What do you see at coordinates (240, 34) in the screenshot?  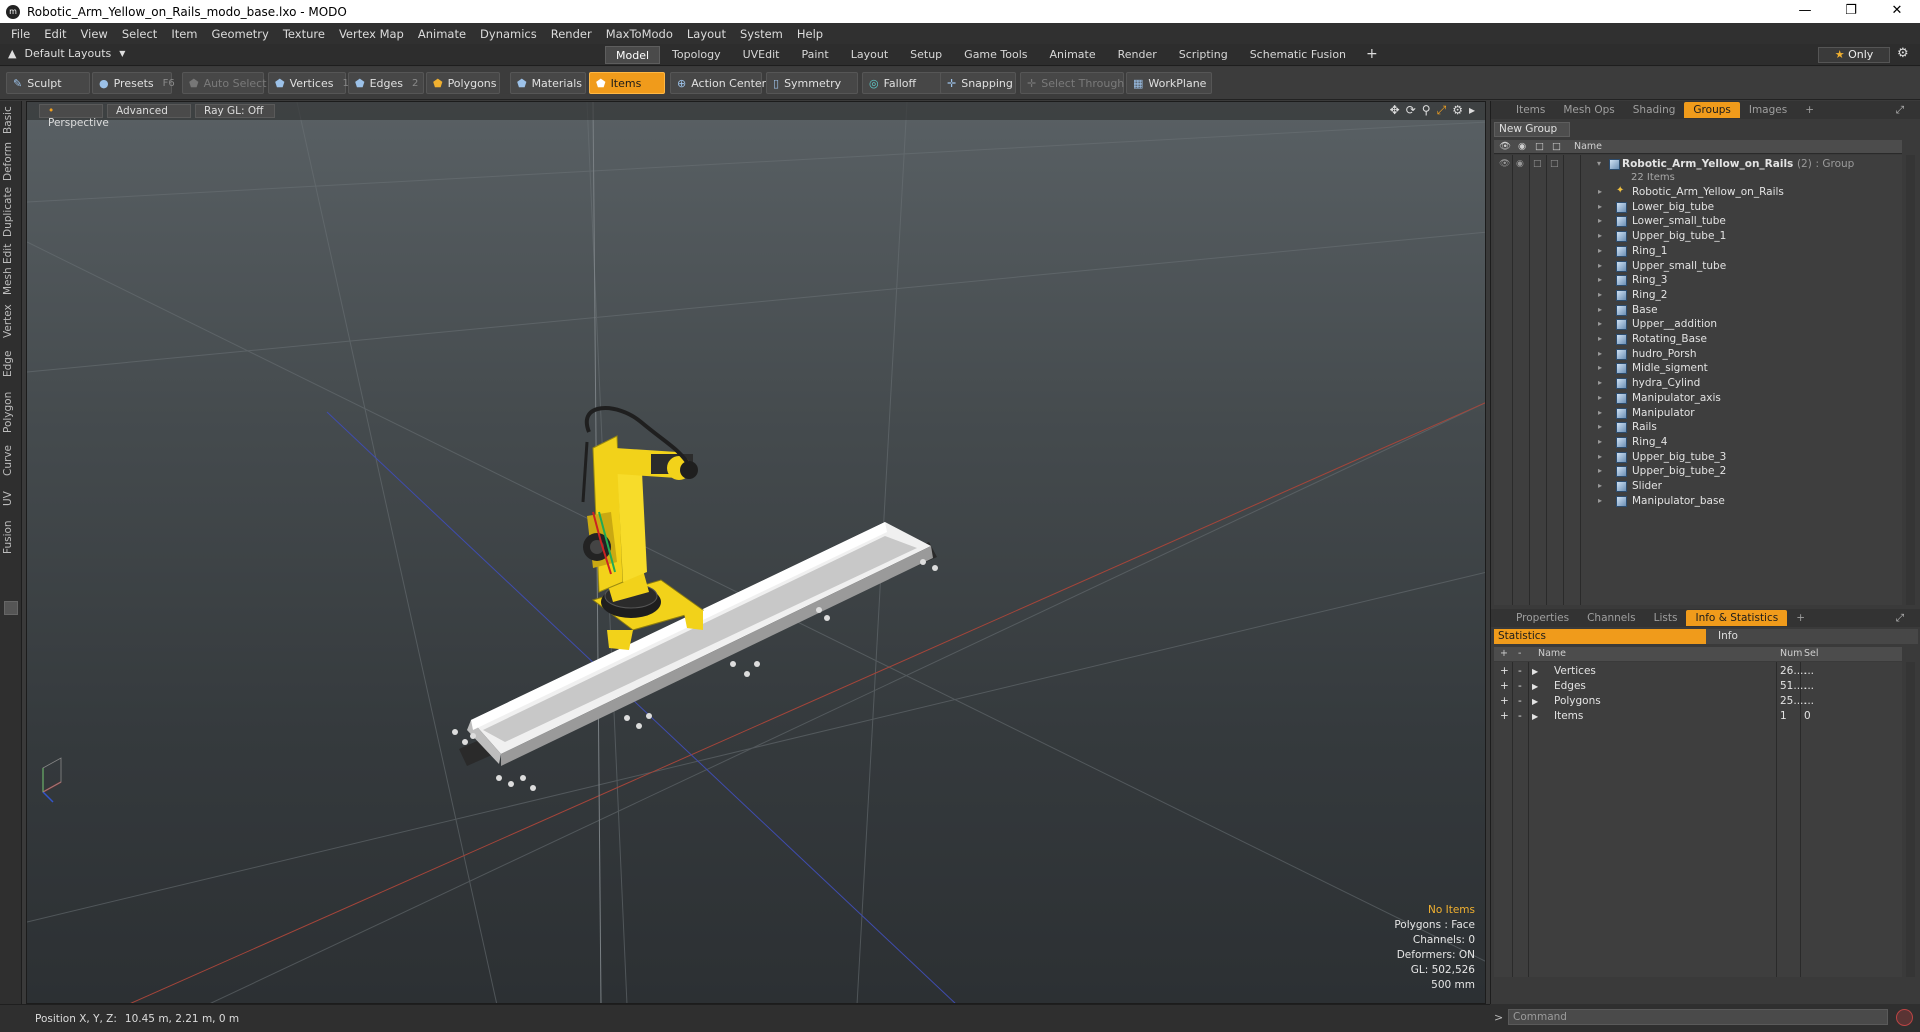 I see `menu-geometry: Geometry` at bounding box center [240, 34].